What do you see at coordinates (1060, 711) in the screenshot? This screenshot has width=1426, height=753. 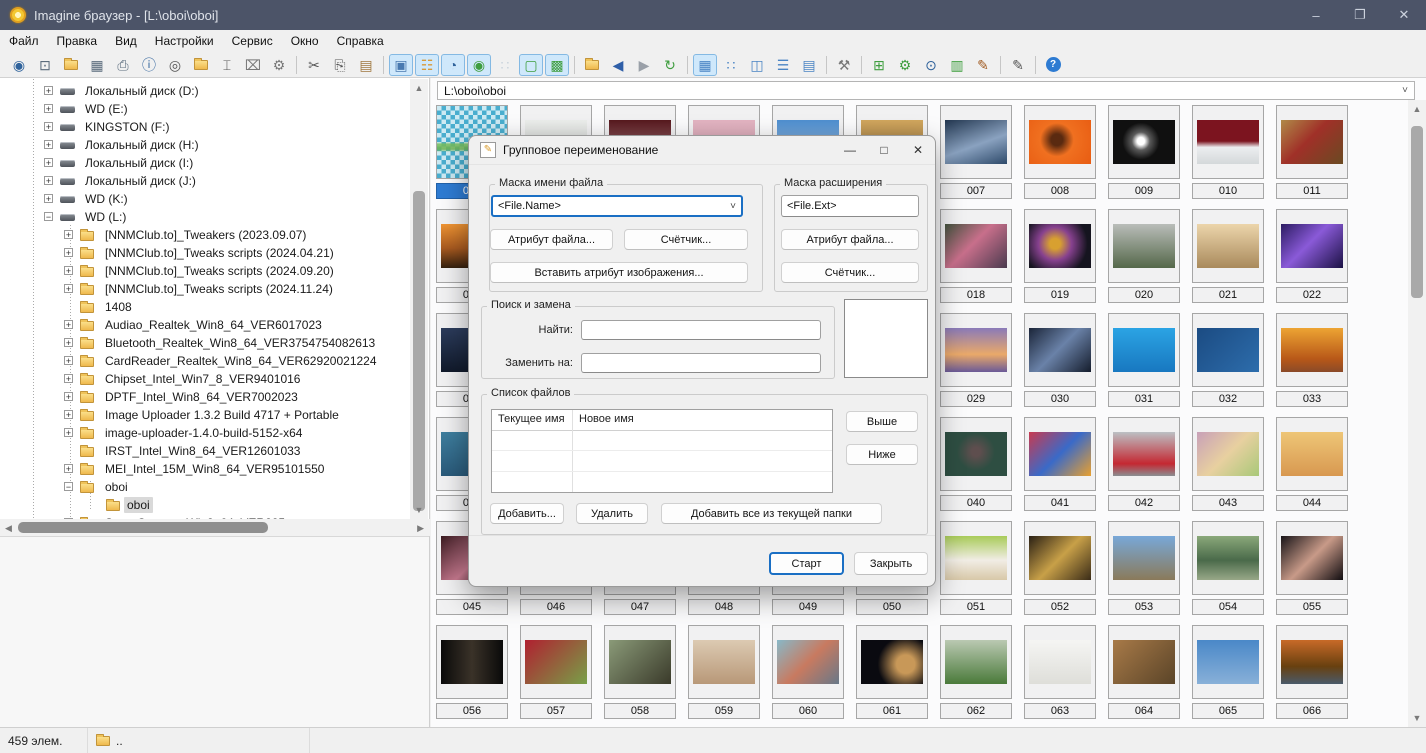 I see `thumbnail-label: 063` at bounding box center [1060, 711].